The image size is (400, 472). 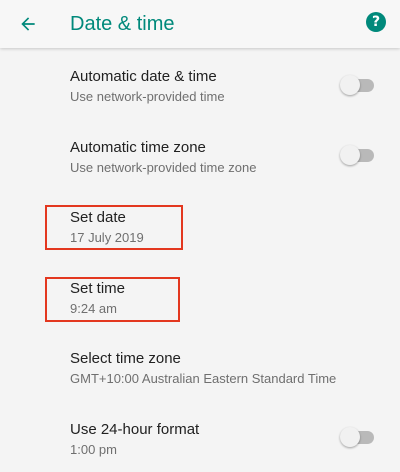 What do you see at coordinates (200, 24) in the screenshot?
I see `app-bar: Date & time ?` at bounding box center [200, 24].